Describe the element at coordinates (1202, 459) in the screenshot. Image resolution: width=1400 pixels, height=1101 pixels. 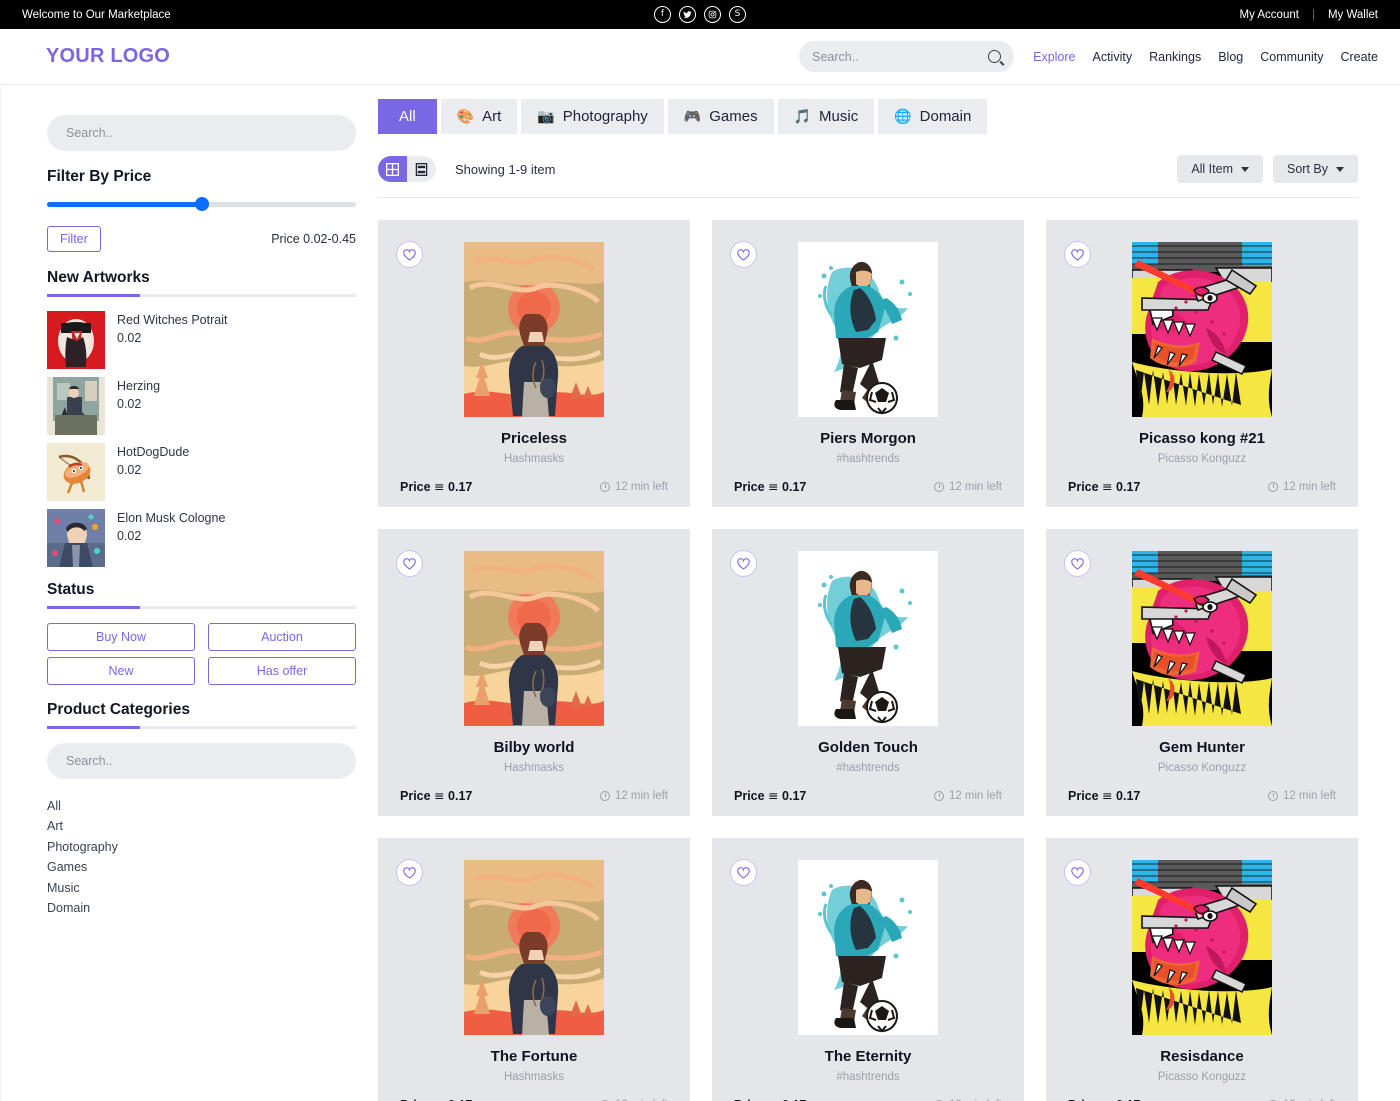
I see `nft-author: Picasso Konguzz` at that location.